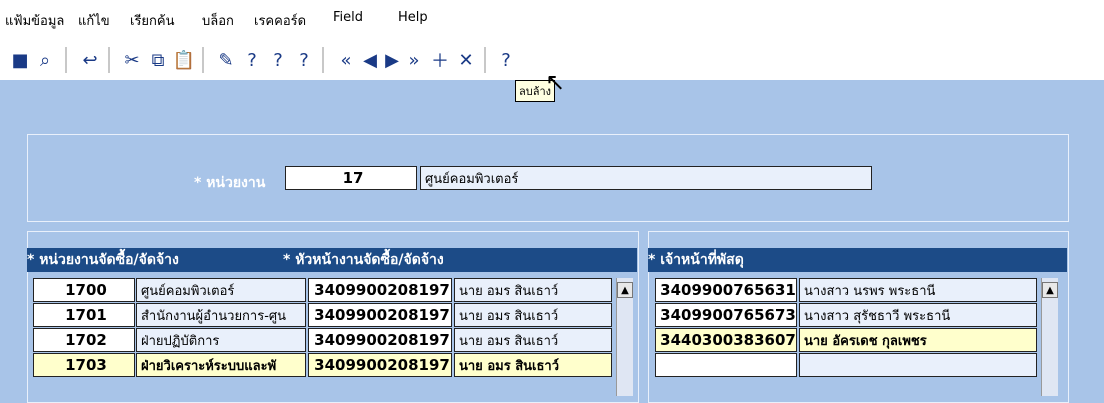 The width and height of the screenshot is (1104, 403). Describe the element at coordinates (918, 365) in the screenshot. I see `officer-name-field` at that location.